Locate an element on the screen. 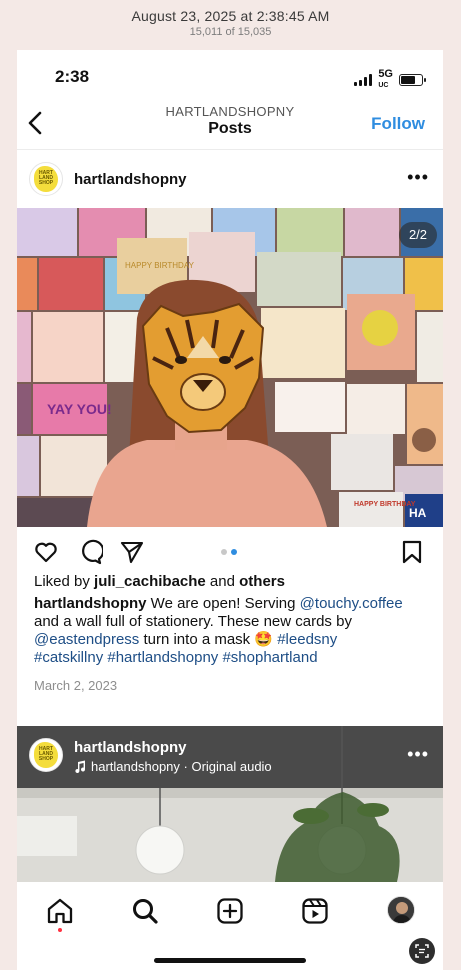 Image resolution: width=461 pixels, height=970 pixels. send-icon is located at coordinates (132, 552).